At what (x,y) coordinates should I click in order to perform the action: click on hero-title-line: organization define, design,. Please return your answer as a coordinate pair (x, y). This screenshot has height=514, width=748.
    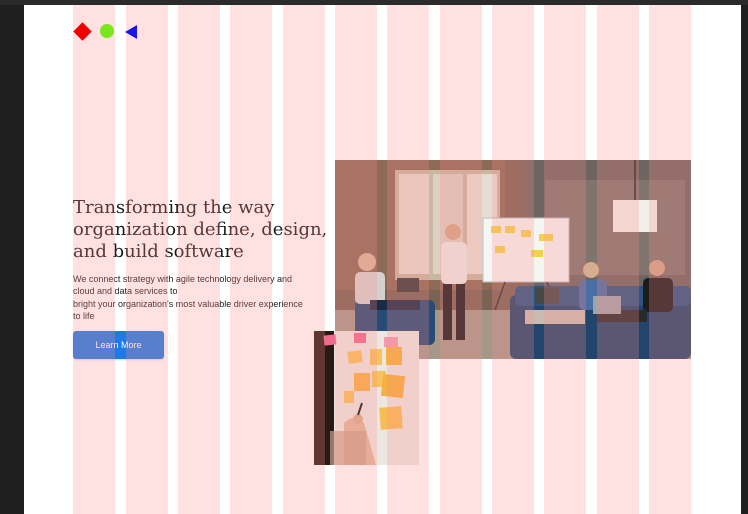
    Looking at the image, I should click on (200, 229).